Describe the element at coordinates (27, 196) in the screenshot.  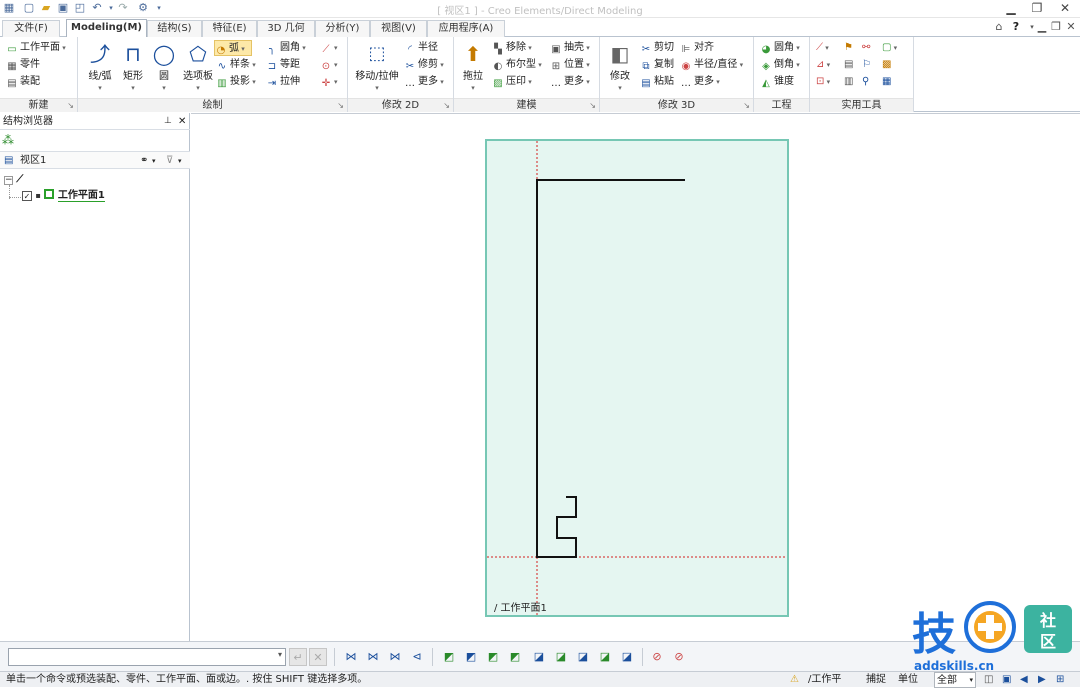
I see `visibility-checkbox: ✓` at that location.